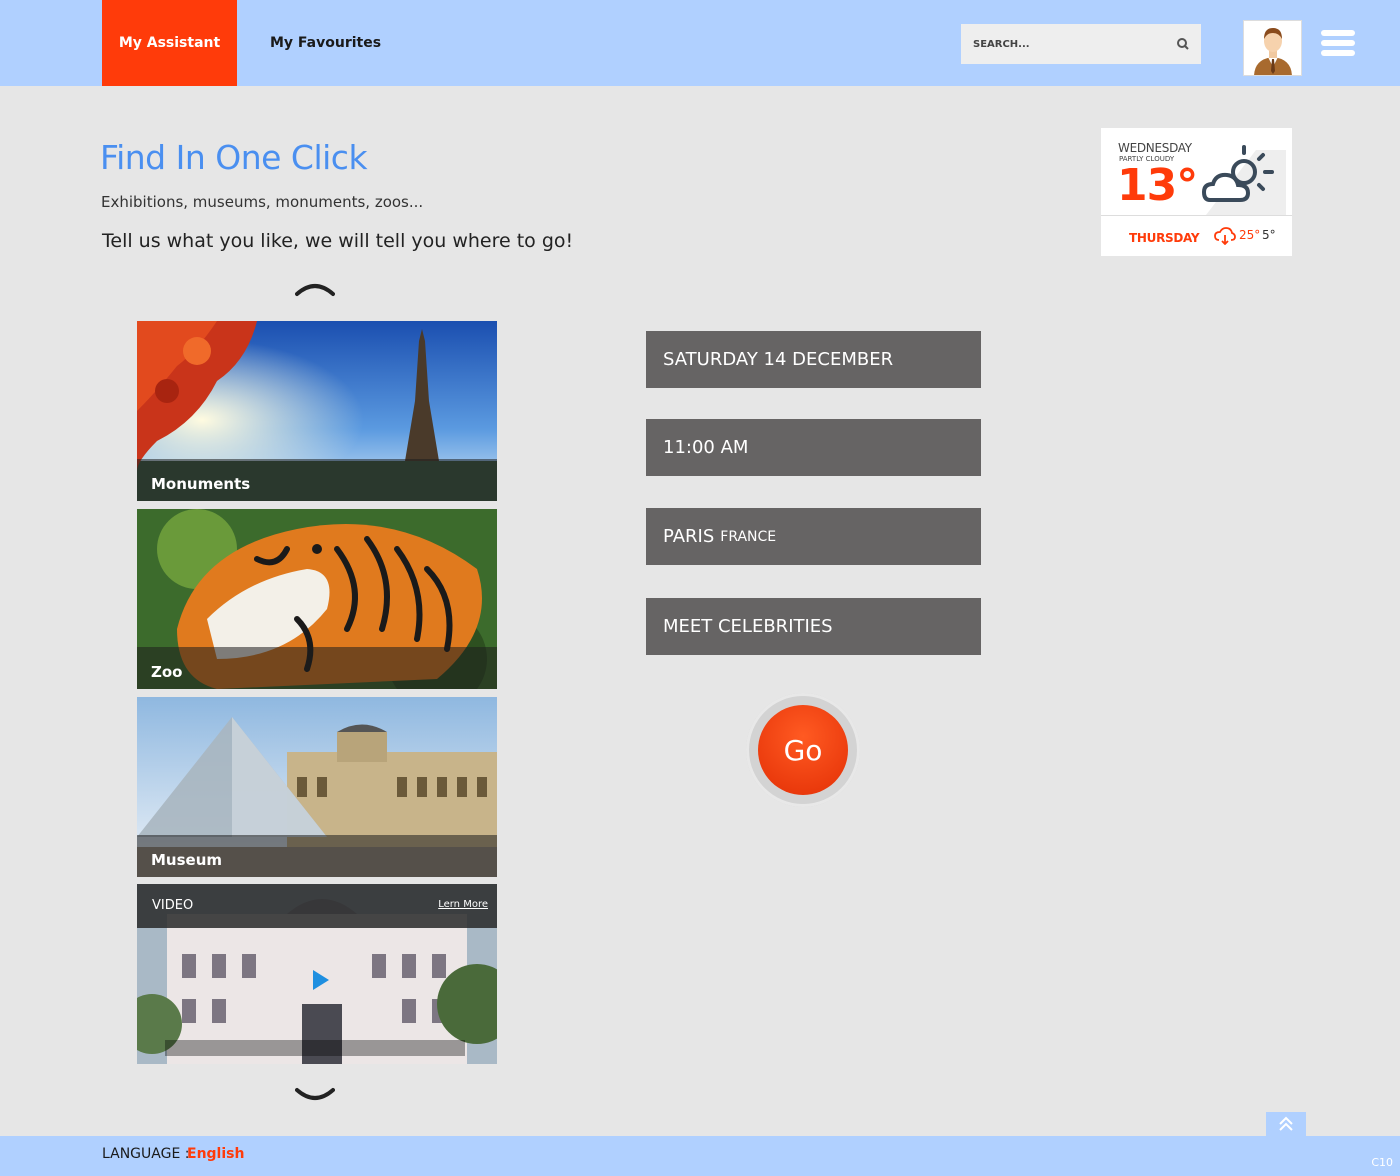 The width and height of the screenshot is (1400, 1176). What do you see at coordinates (169, 43) in the screenshot?
I see `tab-my-assistant: My Assistant` at bounding box center [169, 43].